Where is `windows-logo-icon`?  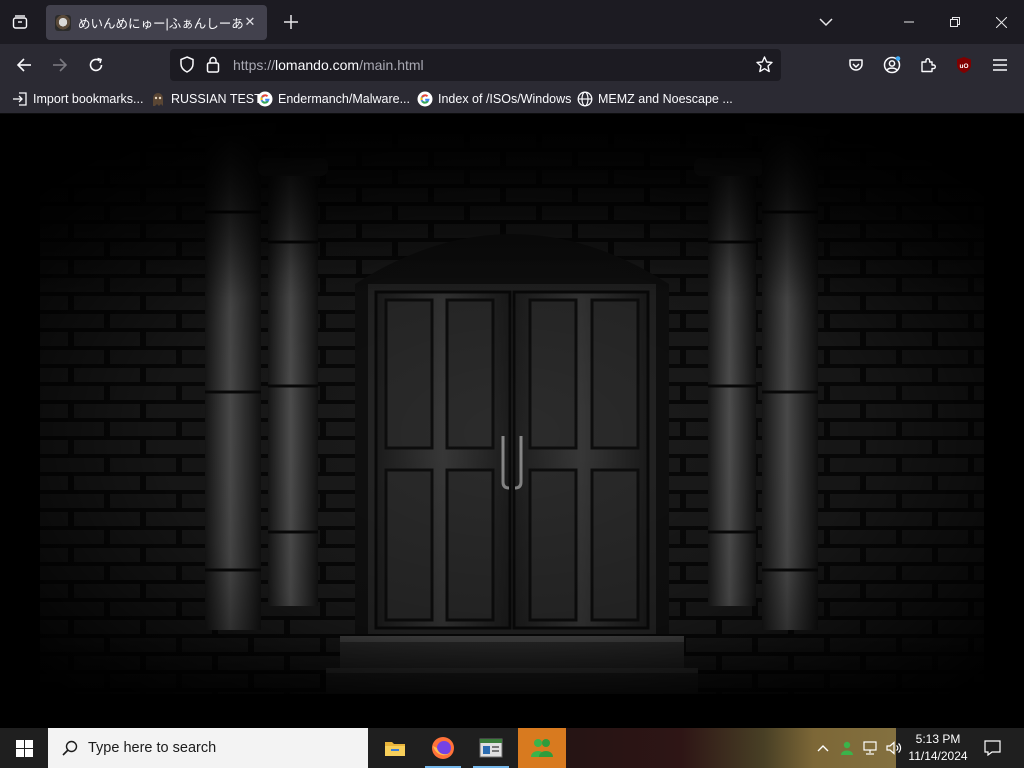
windows-logo-icon is located at coordinates (24, 748).